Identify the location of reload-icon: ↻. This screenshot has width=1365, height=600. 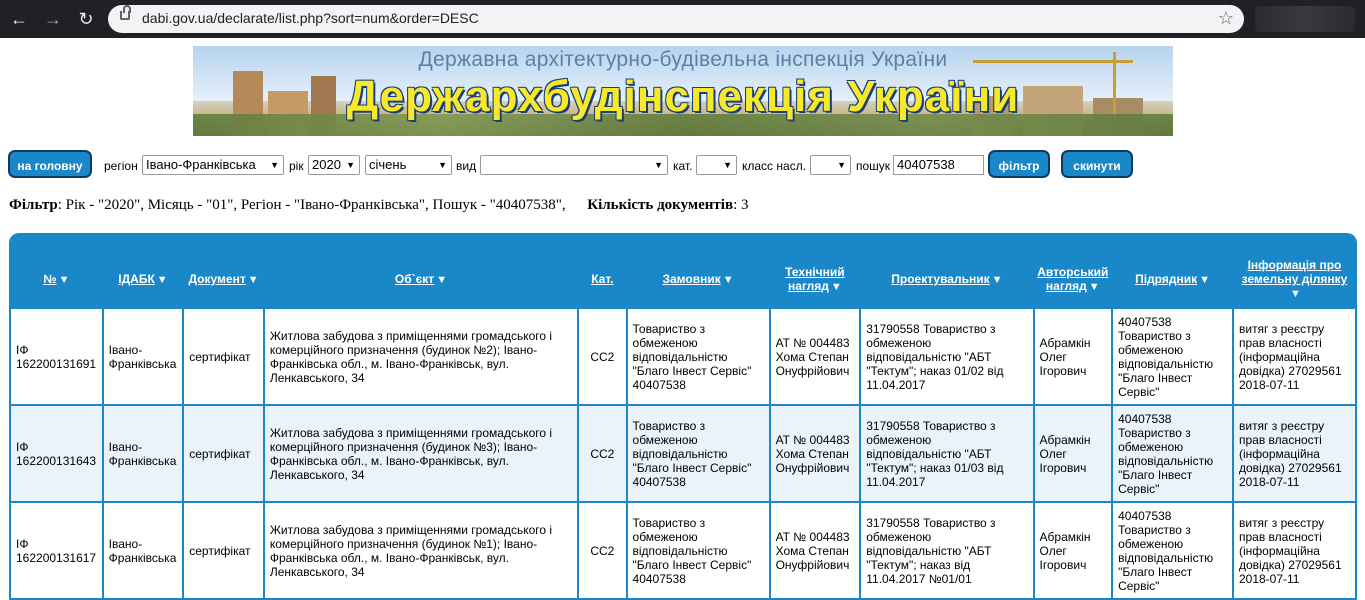
(86, 19).